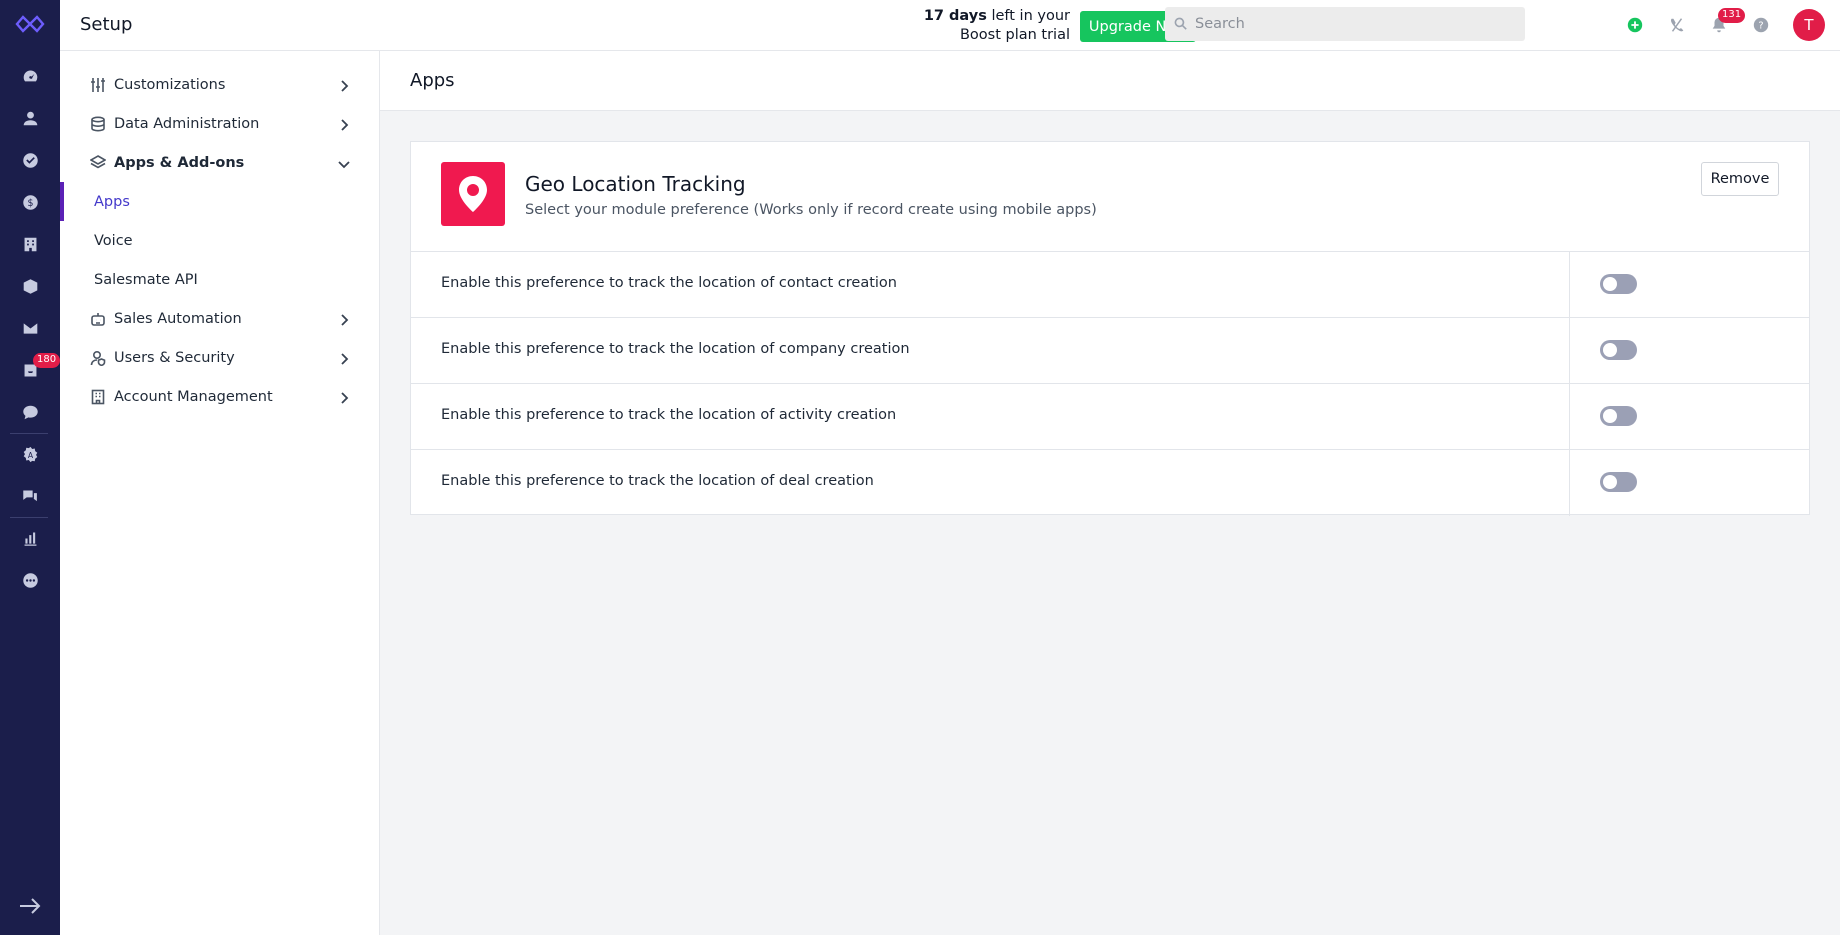  Describe the element at coordinates (1028, 16) in the screenshot. I see `trial-text-line1: left in your` at that location.